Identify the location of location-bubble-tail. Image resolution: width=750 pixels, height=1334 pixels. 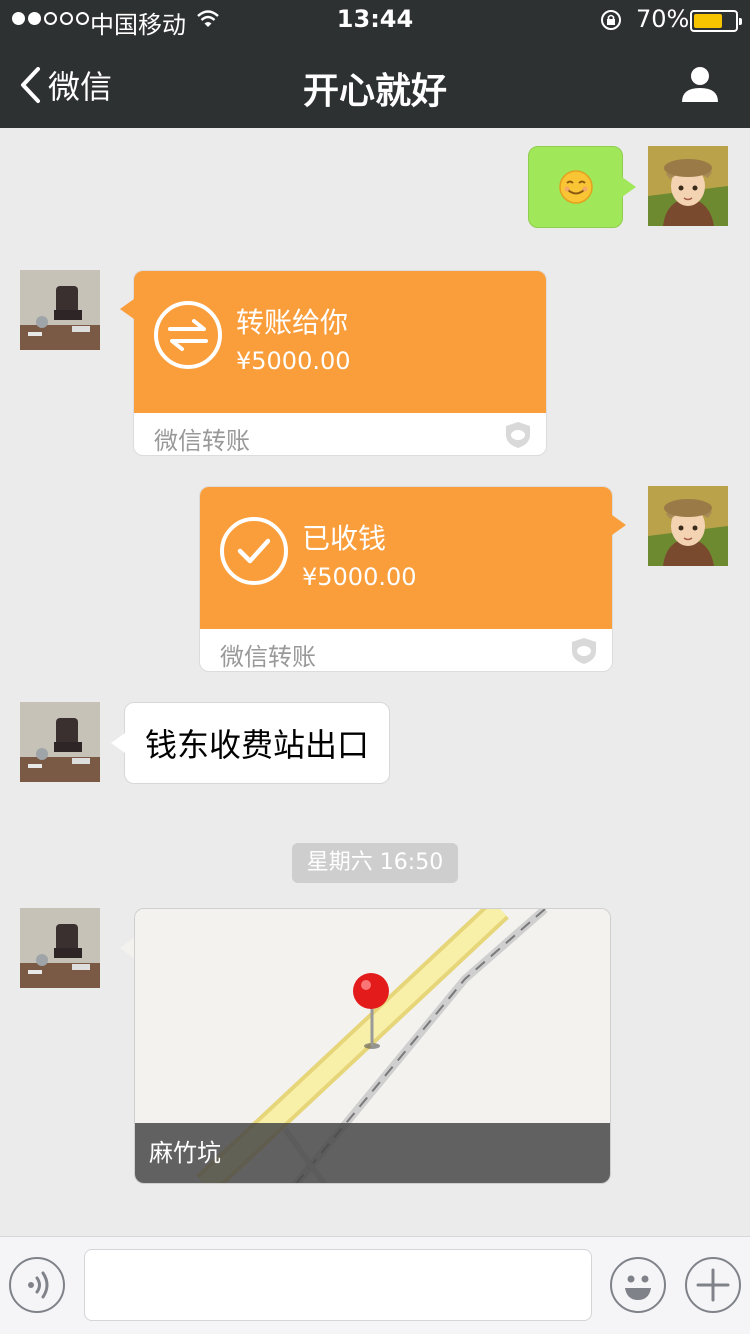
(127, 948).